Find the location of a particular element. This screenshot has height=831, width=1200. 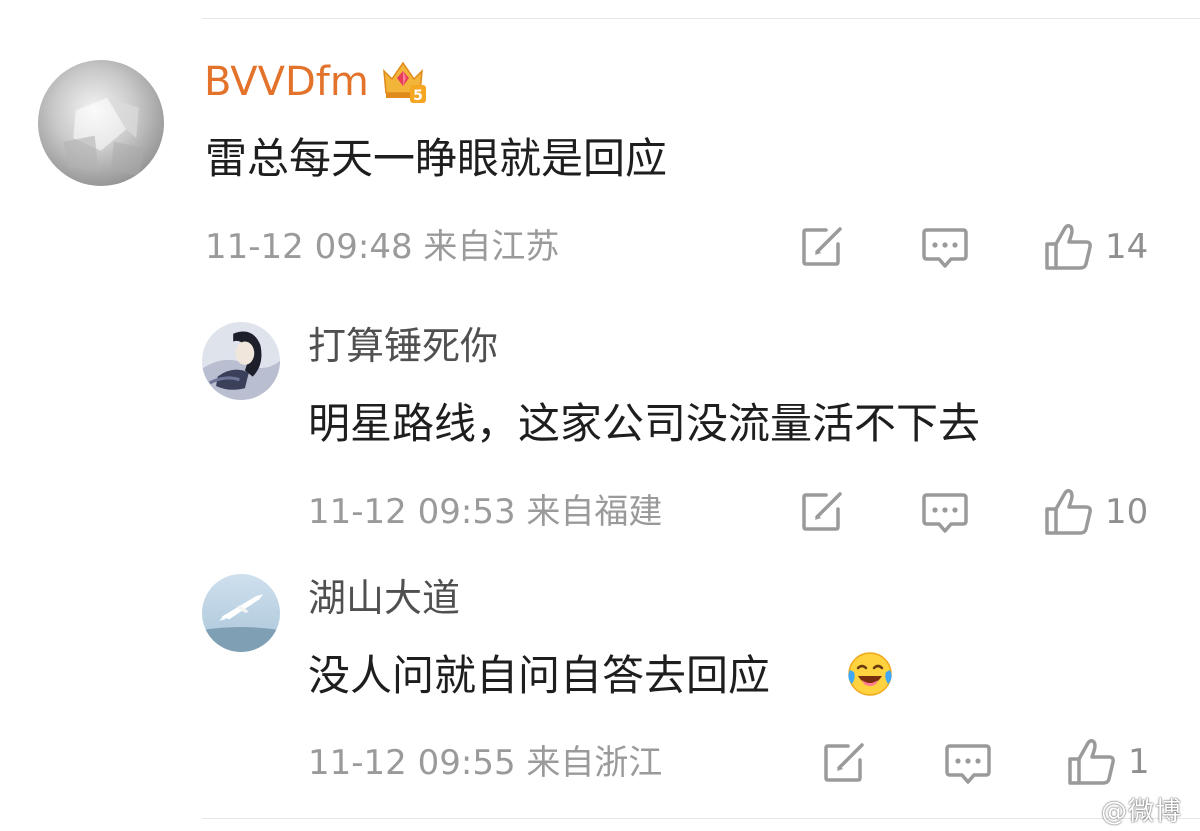

like-button: 10 is located at coordinates (1095, 512).